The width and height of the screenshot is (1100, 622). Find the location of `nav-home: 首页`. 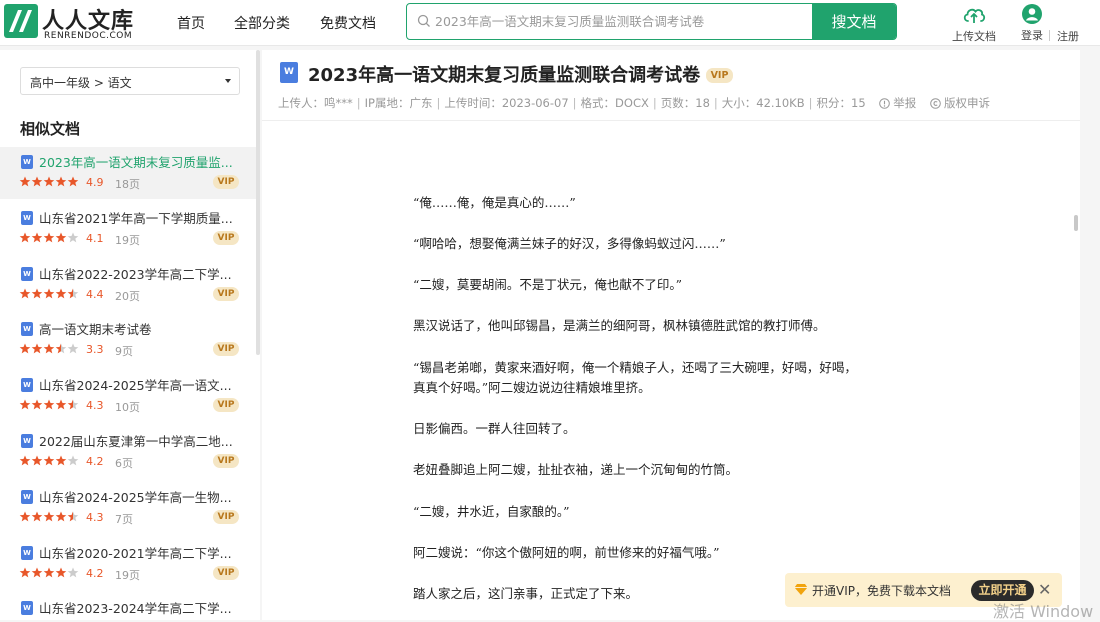

nav-home: 首页 is located at coordinates (191, 23).